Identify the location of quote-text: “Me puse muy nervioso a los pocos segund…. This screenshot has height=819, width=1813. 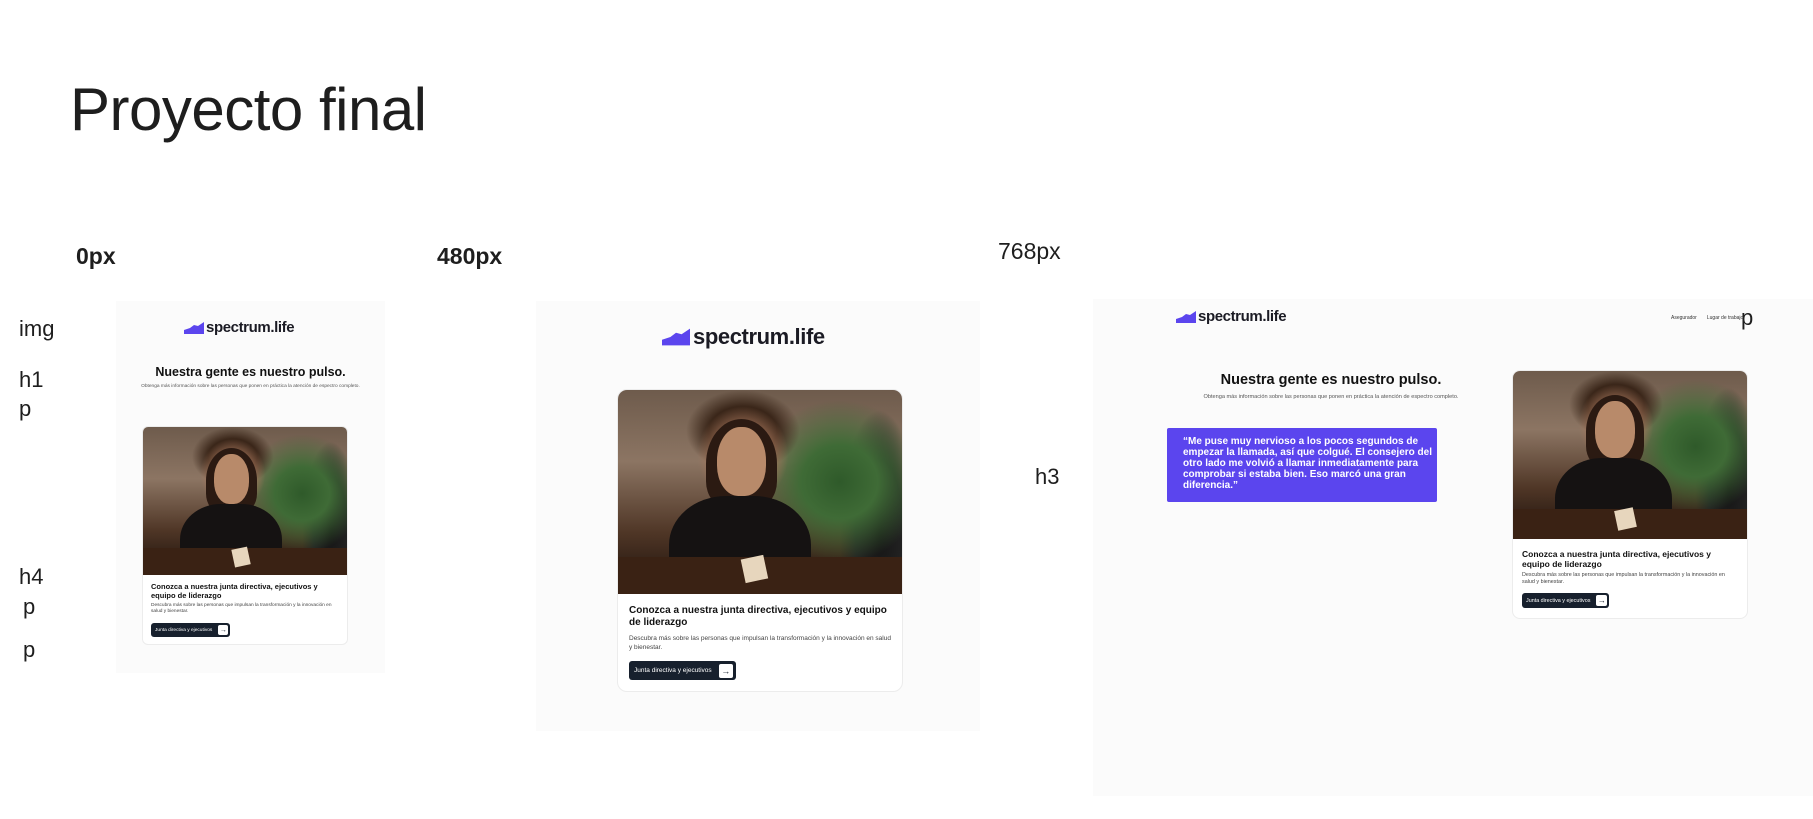
(1307, 463).